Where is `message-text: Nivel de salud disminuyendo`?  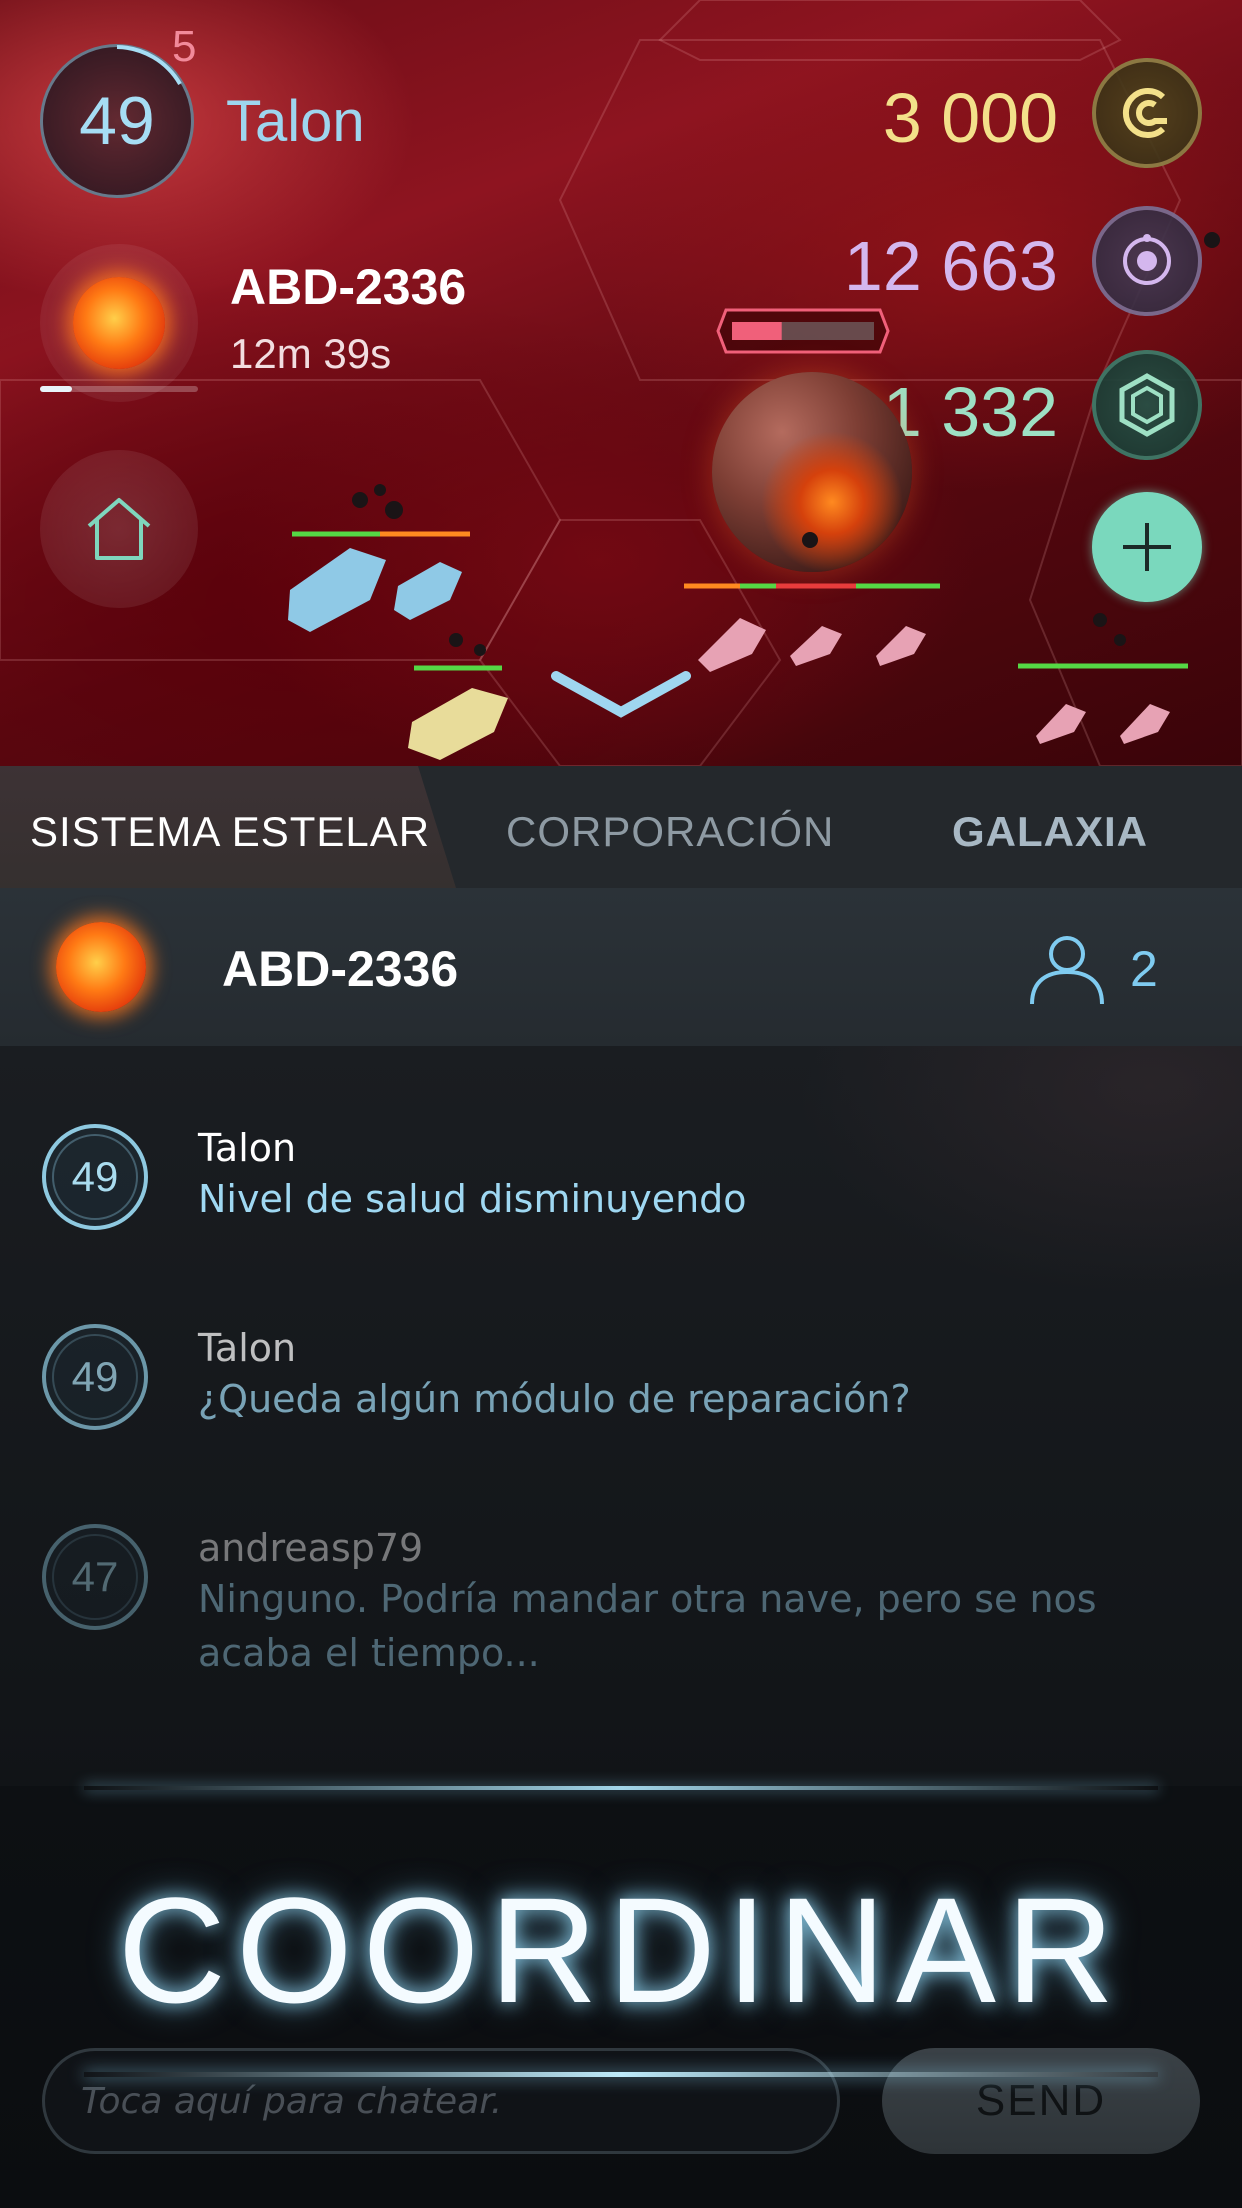
message-text: Nivel de salud disminuyendo is located at coordinates (472, 1199).